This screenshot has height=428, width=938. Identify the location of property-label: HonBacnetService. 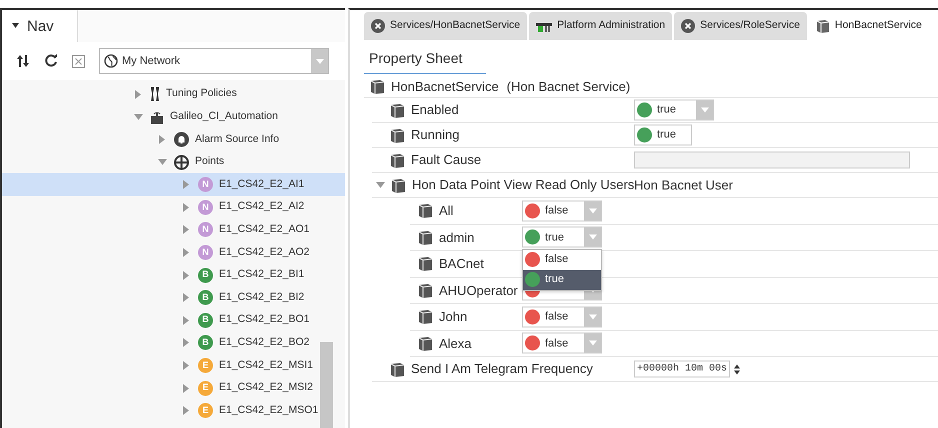
(445, 87).